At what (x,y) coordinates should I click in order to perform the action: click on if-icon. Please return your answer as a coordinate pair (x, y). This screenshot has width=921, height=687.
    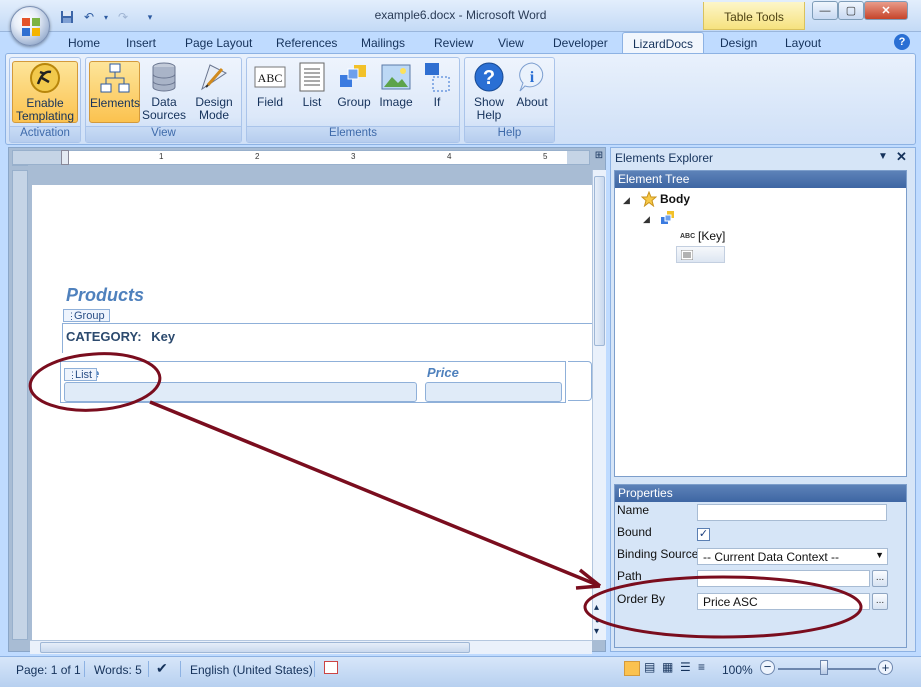
    Looking at the image, I should click on (437, 77).